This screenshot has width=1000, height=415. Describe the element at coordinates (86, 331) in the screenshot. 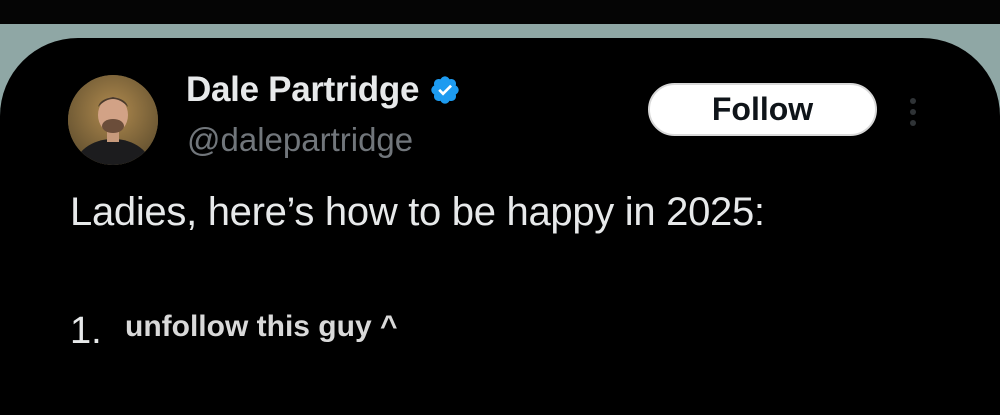

I see `post-list-number: 1.` at that location.